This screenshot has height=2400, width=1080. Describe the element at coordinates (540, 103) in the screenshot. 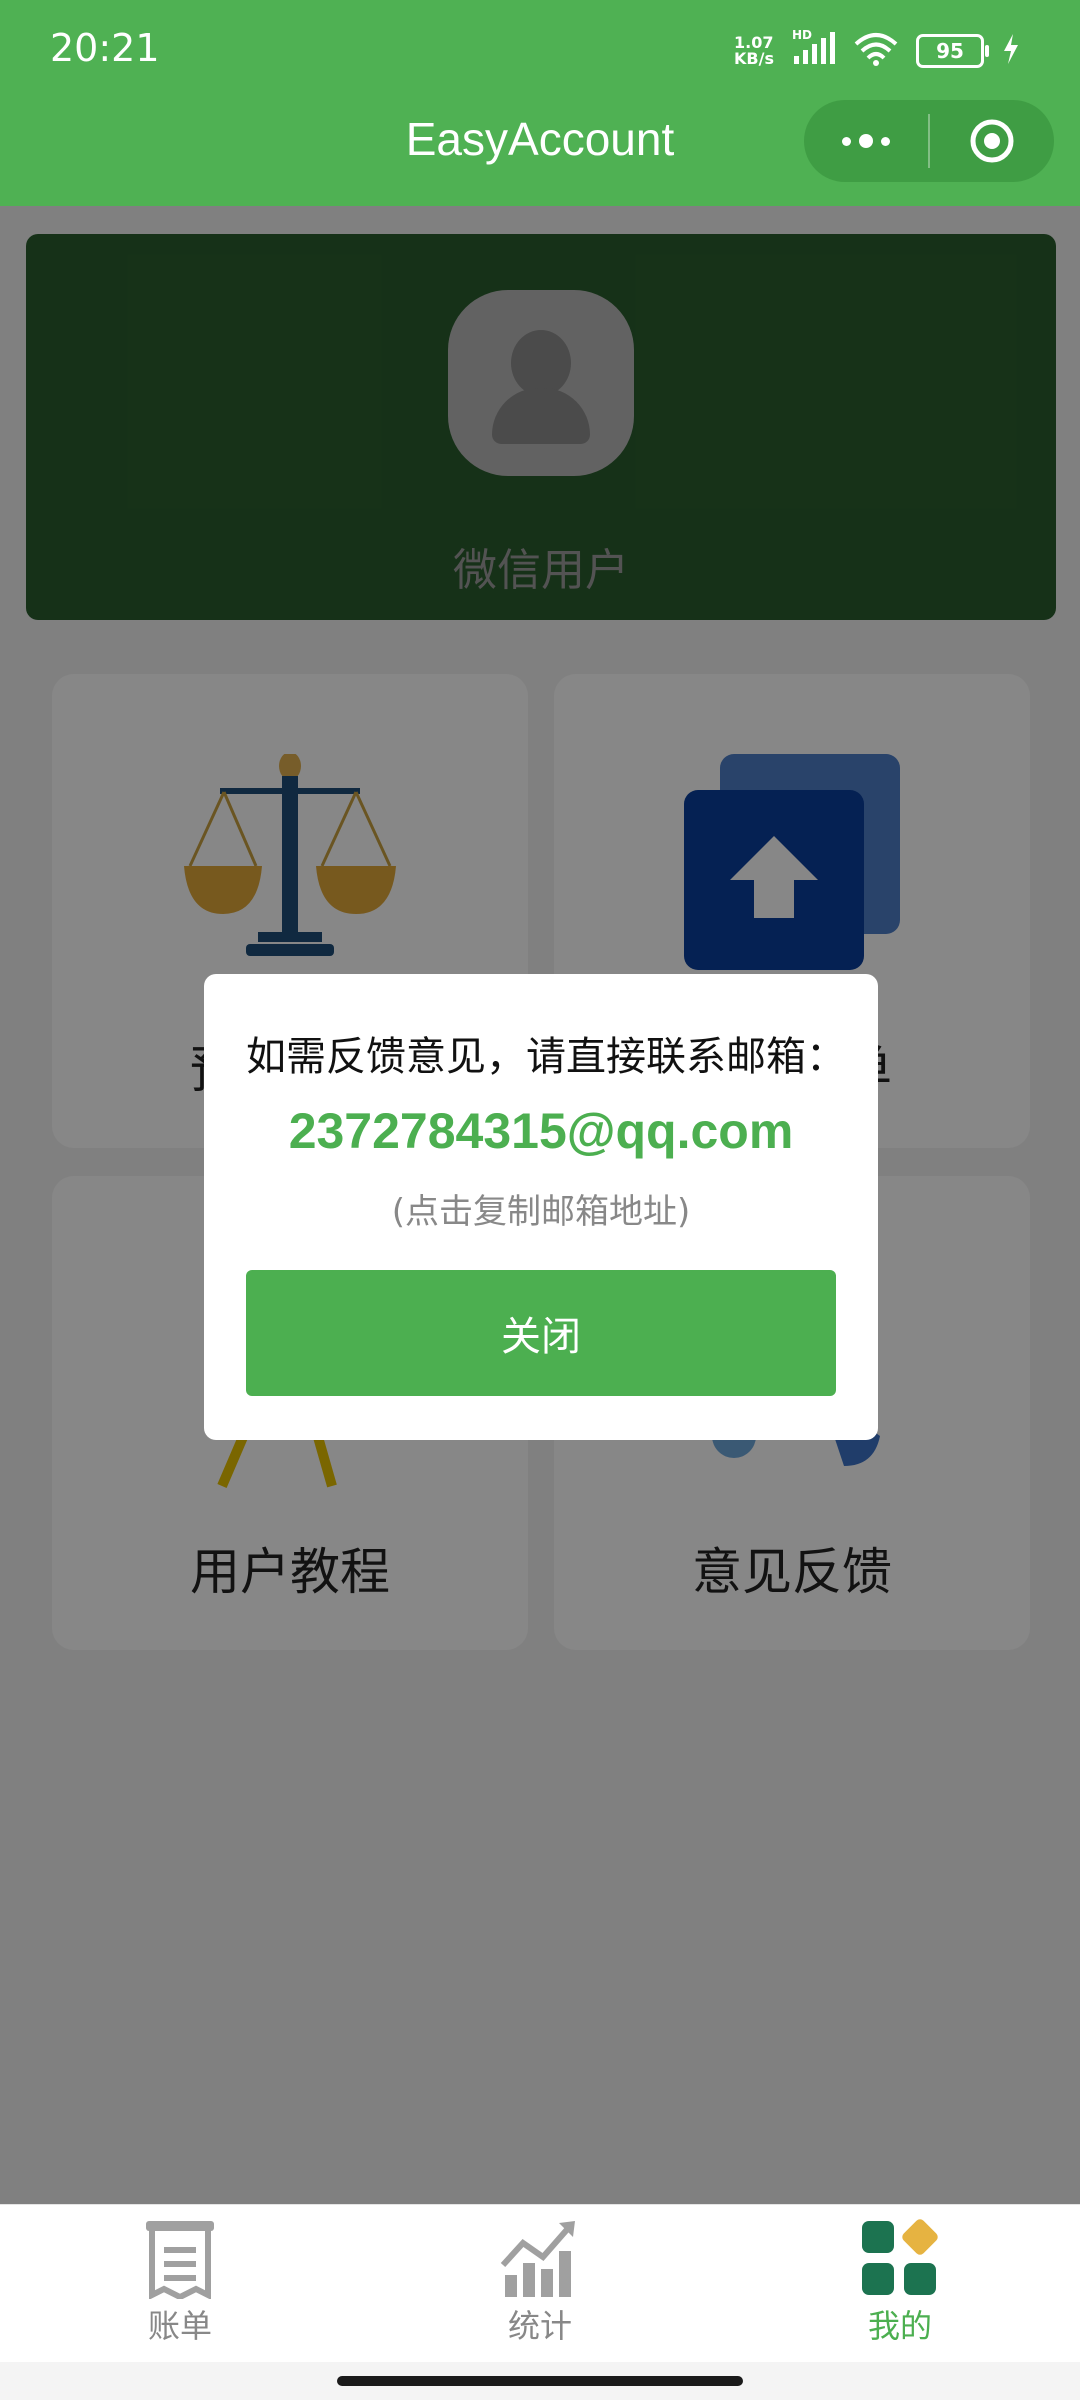

I see `top-bar: 20:21 1.07 KB/s HD 95 EasyAccount` at that location.